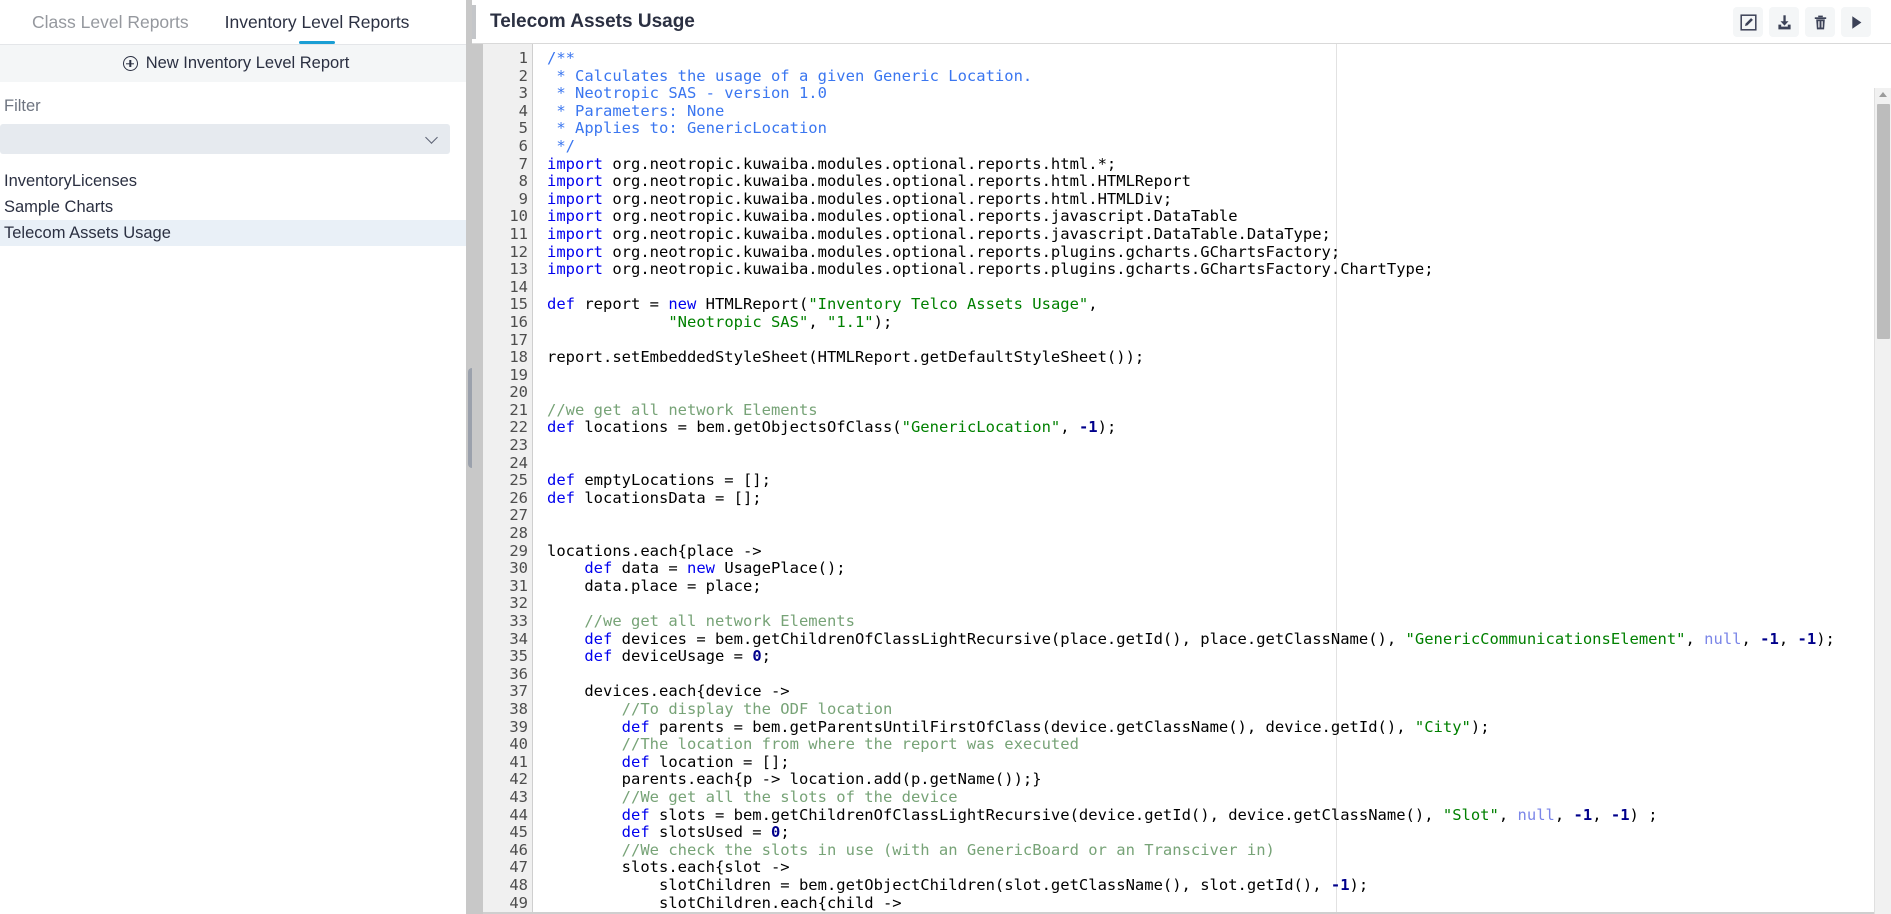 This screenshot has height=914, width=1891. I want to click on line-number: 24, so click(518, 462).